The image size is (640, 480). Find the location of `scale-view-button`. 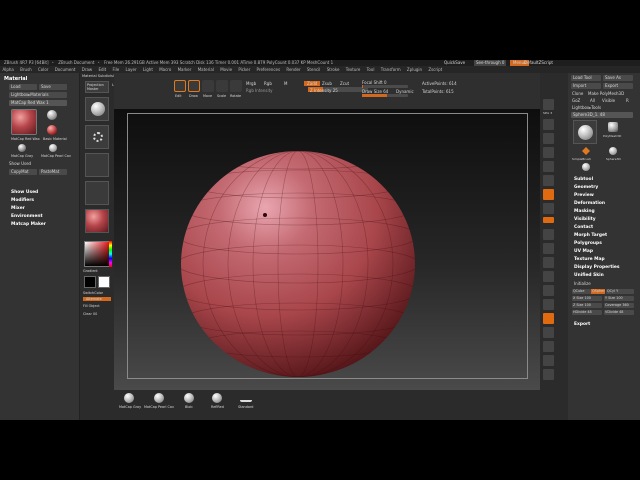

scale-view-button is located at coordinates (548, 290).